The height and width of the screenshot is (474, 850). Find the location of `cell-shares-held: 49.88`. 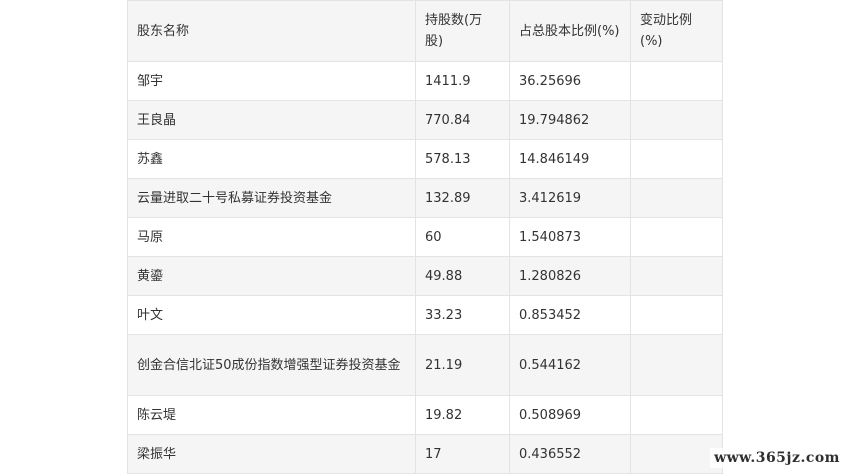

cell-shares-held: 49.88 is located at coordinates (462, 276).